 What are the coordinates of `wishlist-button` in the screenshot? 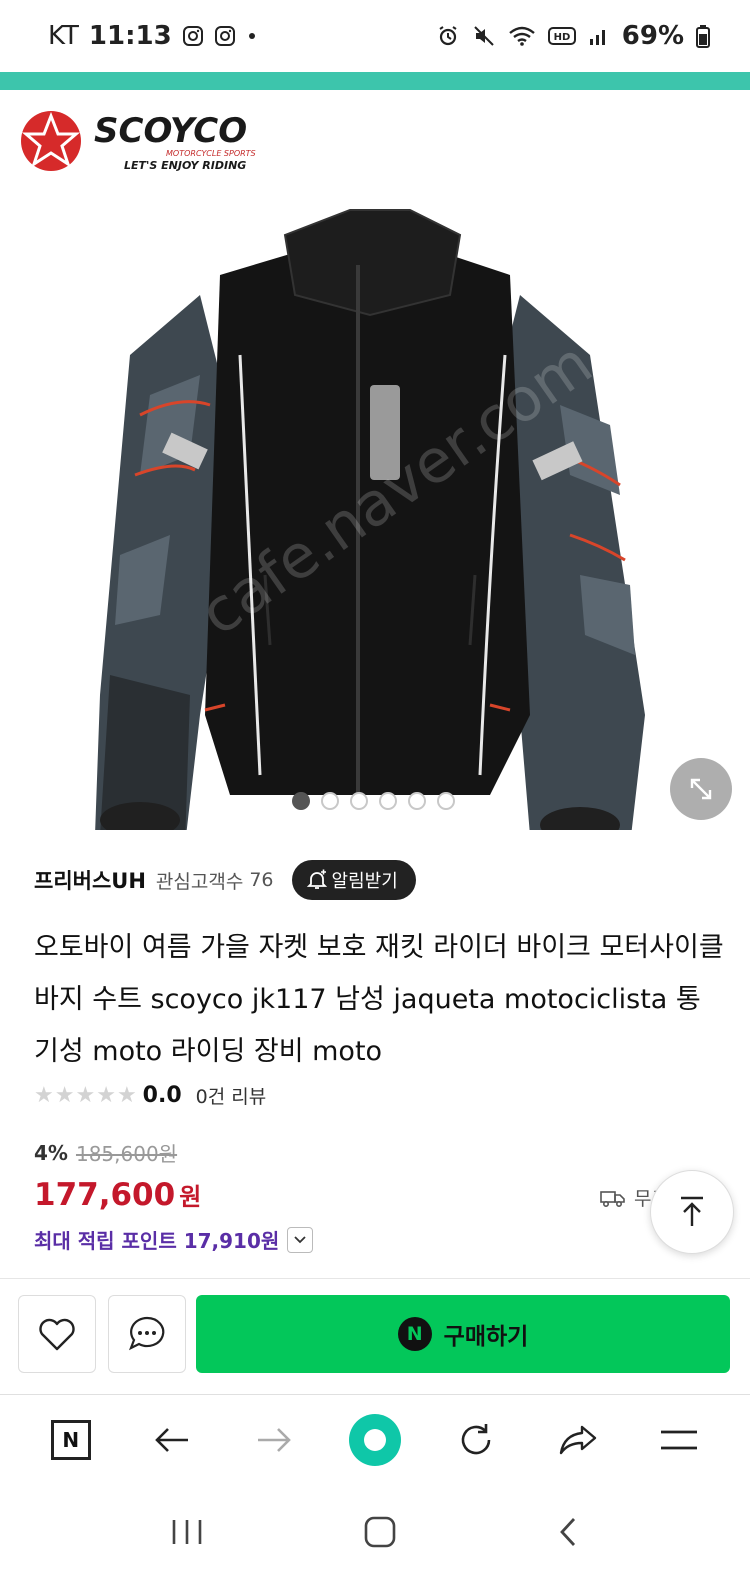 It's located at (57, 1334).